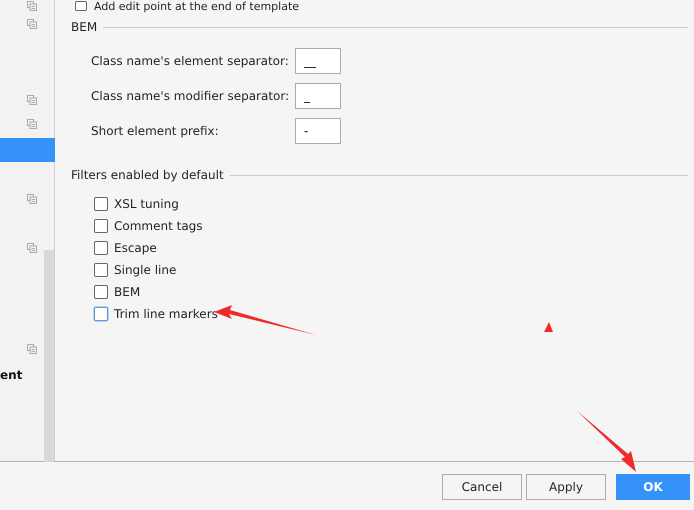 The image size is (694, 510). What do you see at coordinates (548, 327) in the screenshot?
I see `arrow-annotation` at bounding box center [548, 327].